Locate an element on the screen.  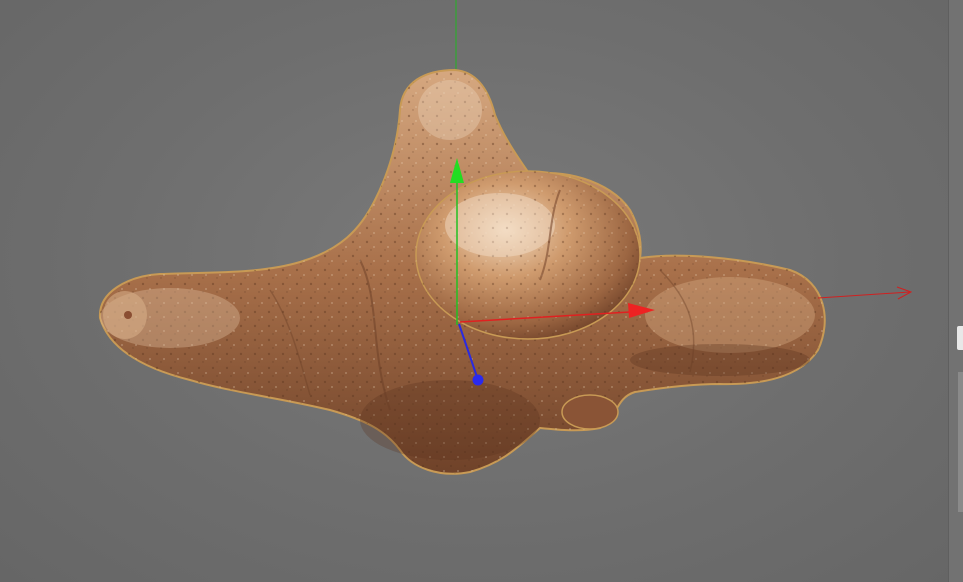
lower-nub is located at coordinates (590, 412).